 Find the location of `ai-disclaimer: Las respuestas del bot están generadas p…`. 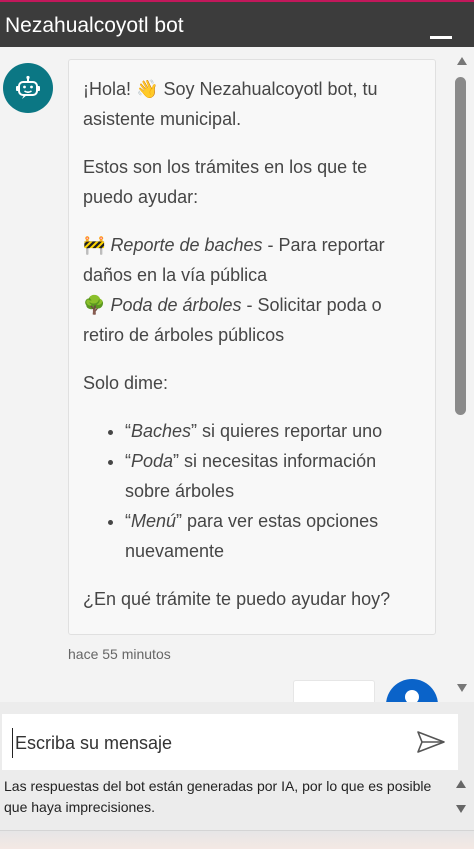

ai-disclaimer: Las respuestas del bot están generadas p… is located at coordinates (218, 796).